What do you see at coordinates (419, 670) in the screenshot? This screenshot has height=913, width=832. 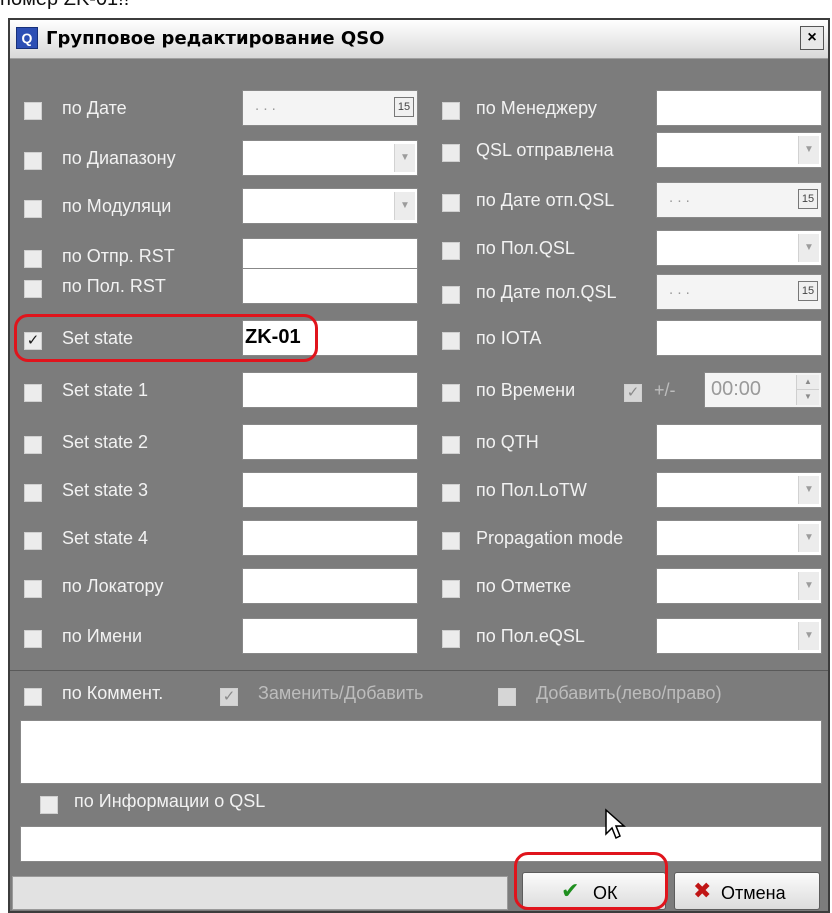 I see `divider` at bounding box center [419, 670].